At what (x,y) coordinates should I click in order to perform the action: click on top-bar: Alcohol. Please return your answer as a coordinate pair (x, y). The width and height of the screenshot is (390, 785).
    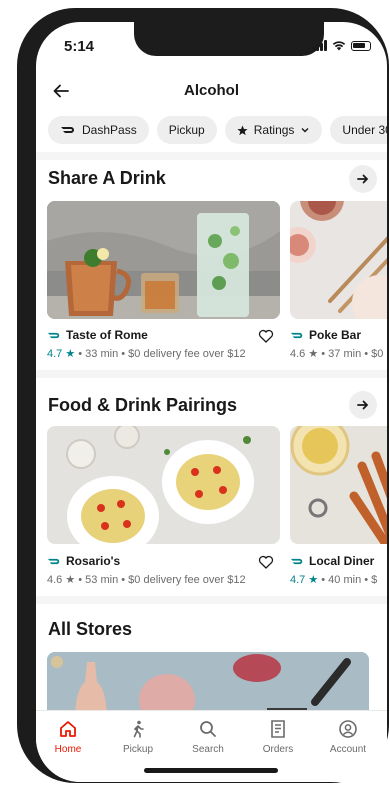
    Looking at the image, I should click on (211, 92).